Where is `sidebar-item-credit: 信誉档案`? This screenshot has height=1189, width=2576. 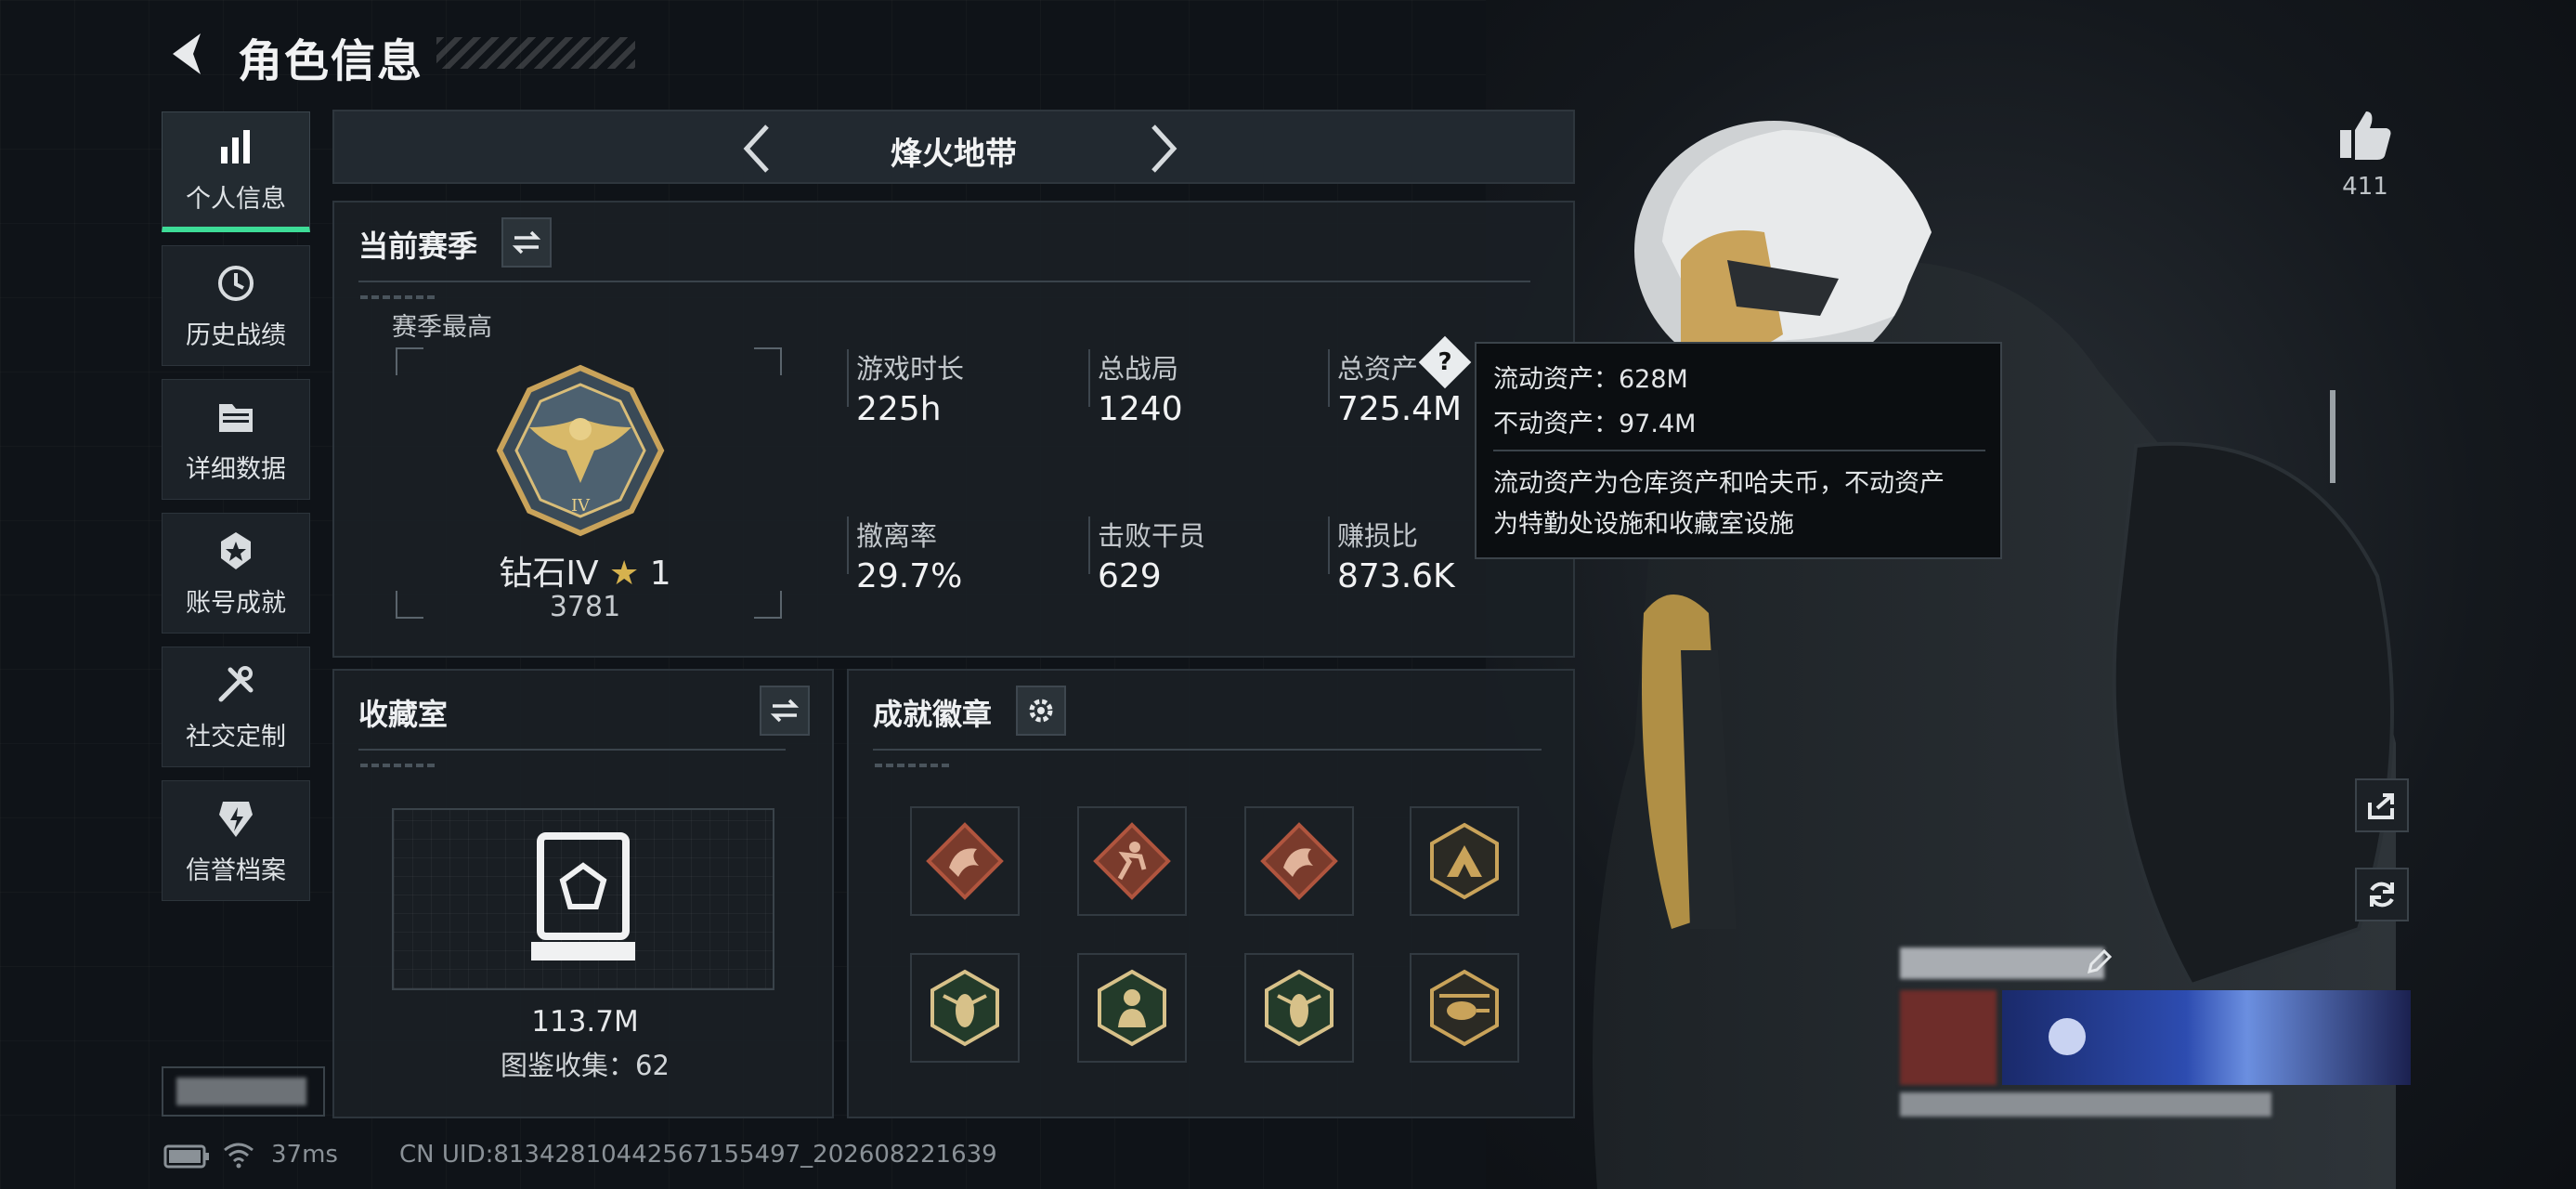
sidebar-item-credit: 信誉档案 is located at coordinates (236, 840).